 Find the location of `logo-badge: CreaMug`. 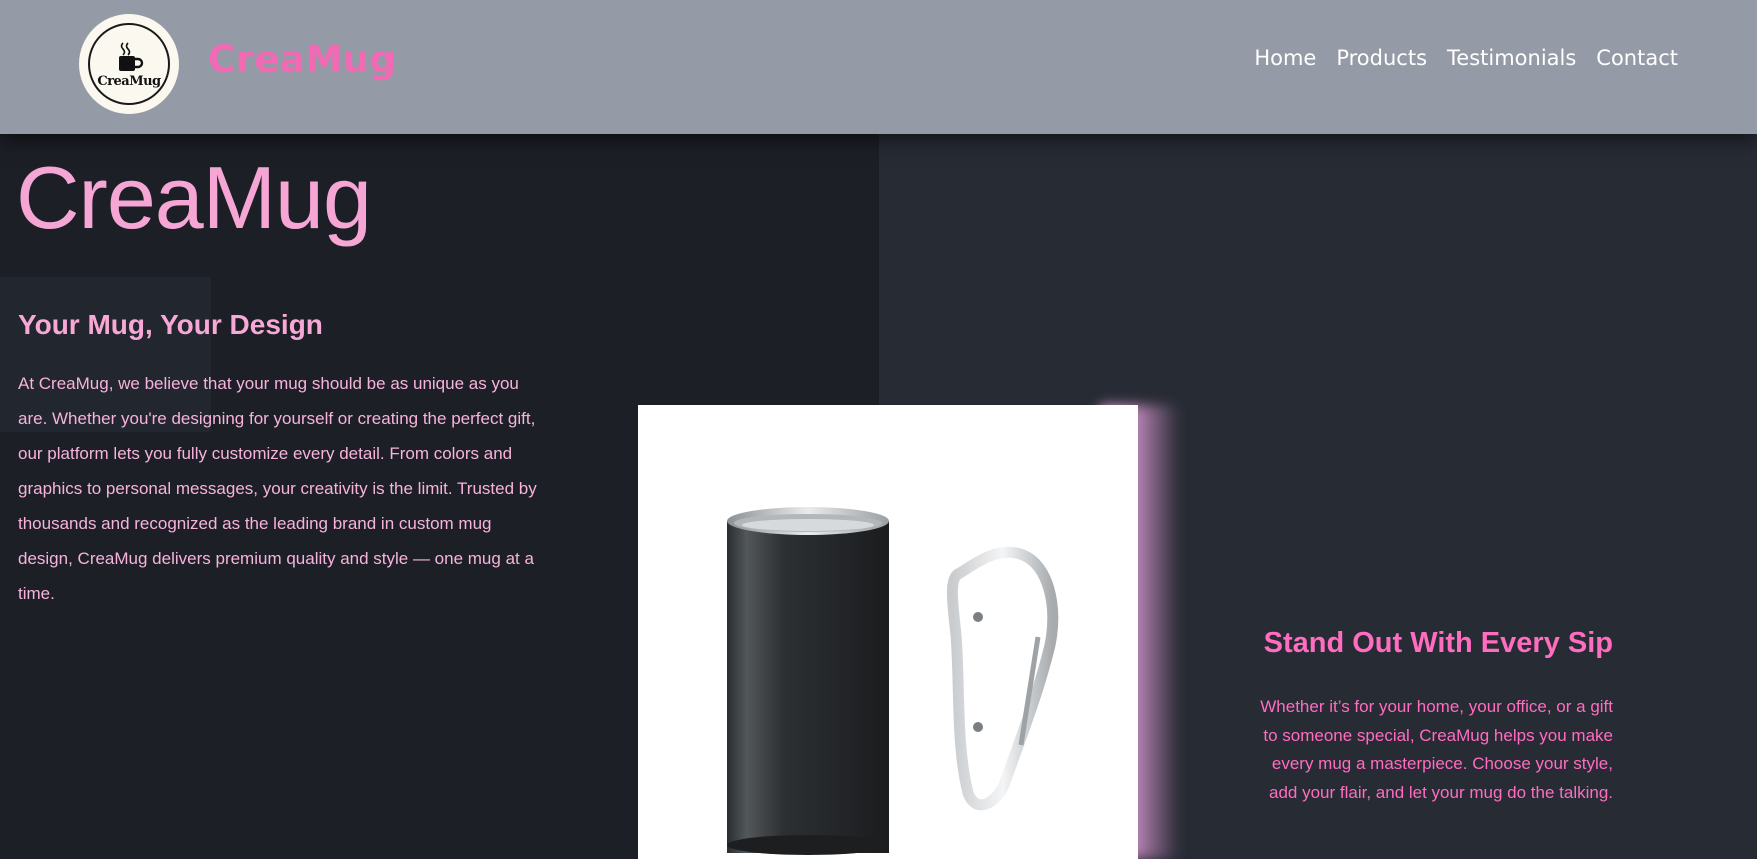

logo-badge: CreaMug is located at coordinates (129, 64).